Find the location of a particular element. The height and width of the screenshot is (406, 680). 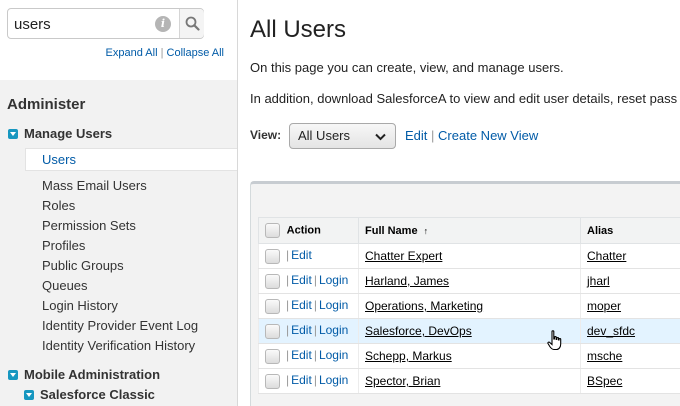

full-name-cell: Chatter Expert is located at coordinates (469, 256).